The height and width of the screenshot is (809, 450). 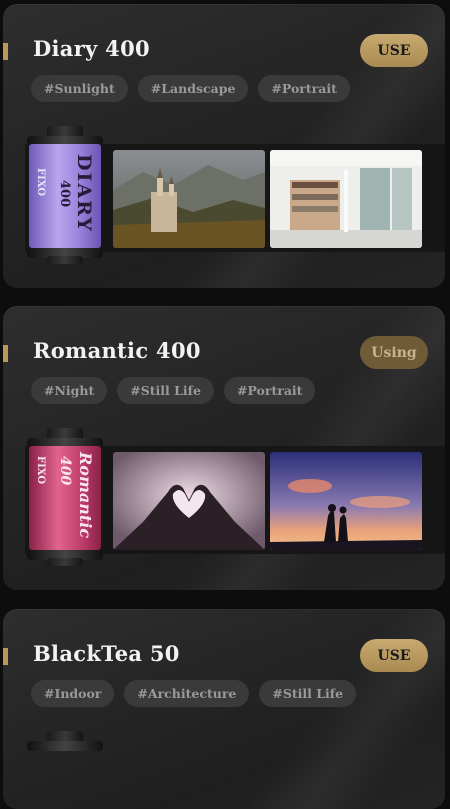 What do you see at coordinates (91, 48) in the screenshot?
I see `film-title: Diary 400` at bounding box center [91, 48].